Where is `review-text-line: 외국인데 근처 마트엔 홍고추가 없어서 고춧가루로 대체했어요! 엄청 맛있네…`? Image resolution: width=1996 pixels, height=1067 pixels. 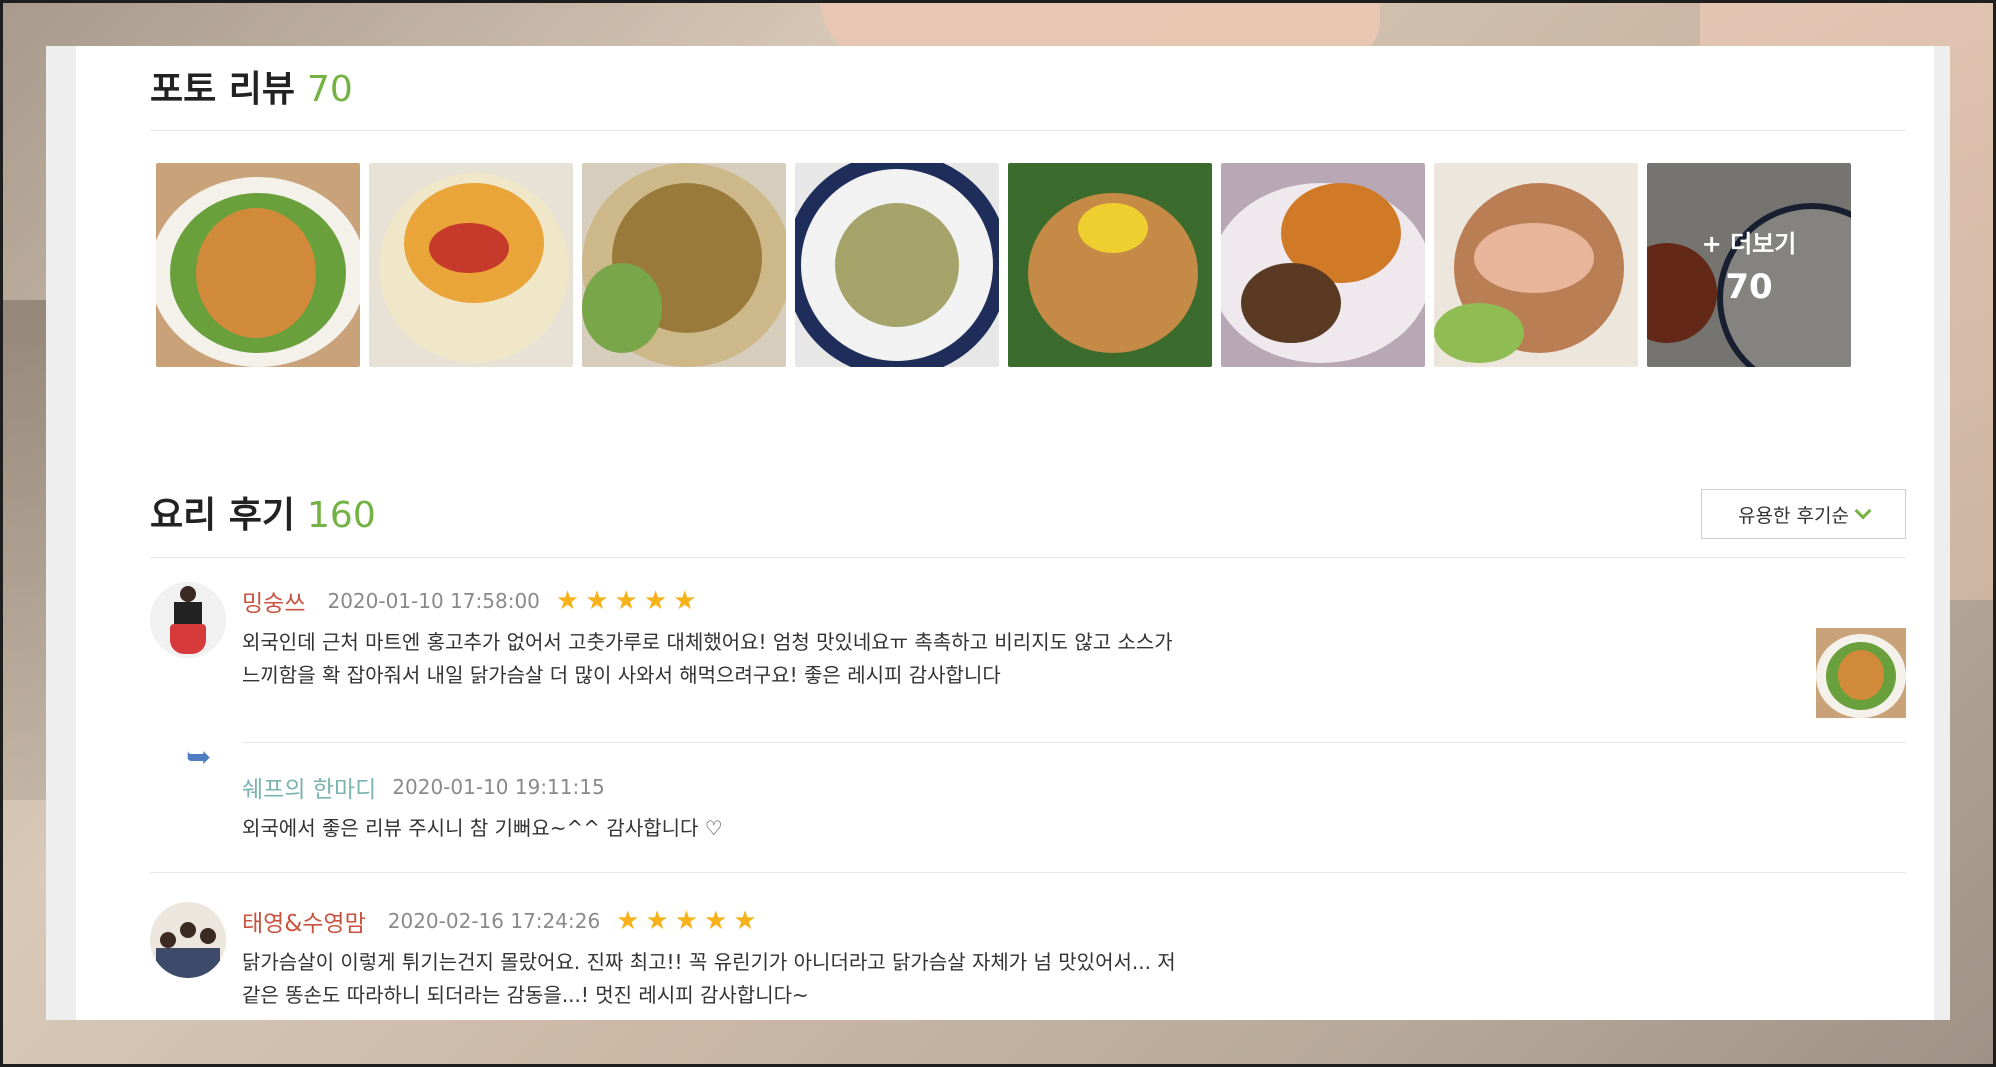
review-text-line: 외국인데 근처 마트엔 홍고추가 없어서 고춧가루로 대체했어요! 엄청 맛있네… is located at coordinates (707, 642).